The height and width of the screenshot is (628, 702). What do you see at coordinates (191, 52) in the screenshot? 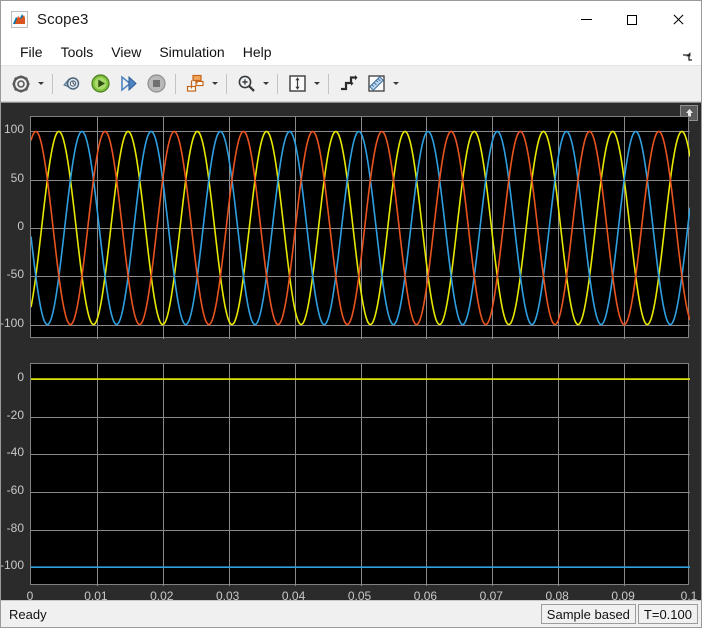
I see `menu-simulation: Simulation` at bounding box center [191, 52].